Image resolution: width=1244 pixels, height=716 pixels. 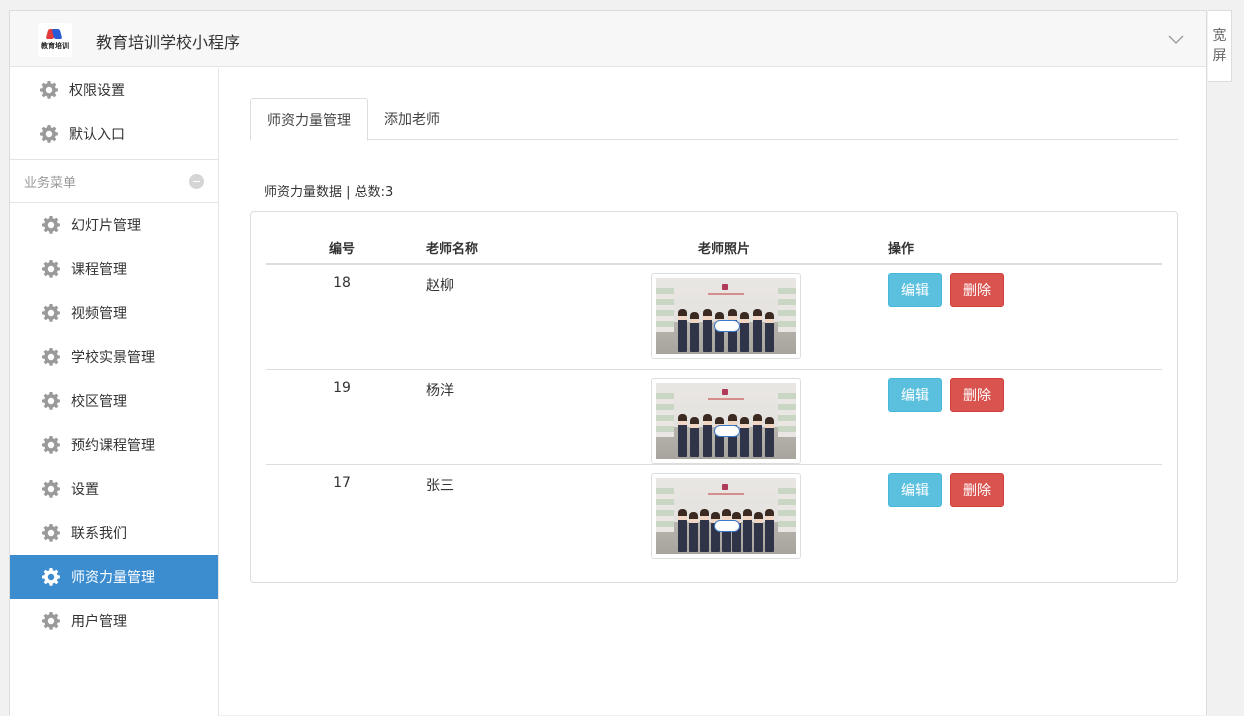 I want to click on data-summary-title: 师资力量数据 | 总数:3, so click(x=329, y=192).